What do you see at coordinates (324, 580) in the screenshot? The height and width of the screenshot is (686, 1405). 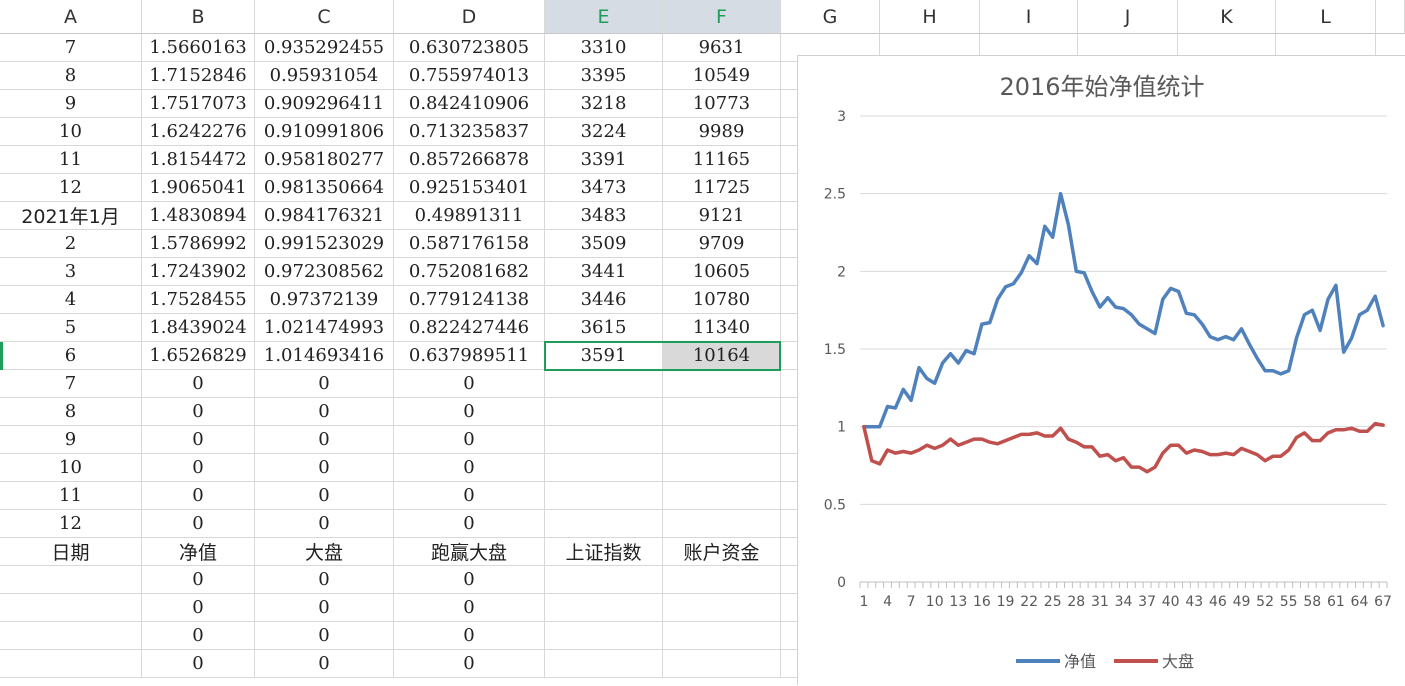 I see `cell-c-20: 0` at bounding box center [324, 580].